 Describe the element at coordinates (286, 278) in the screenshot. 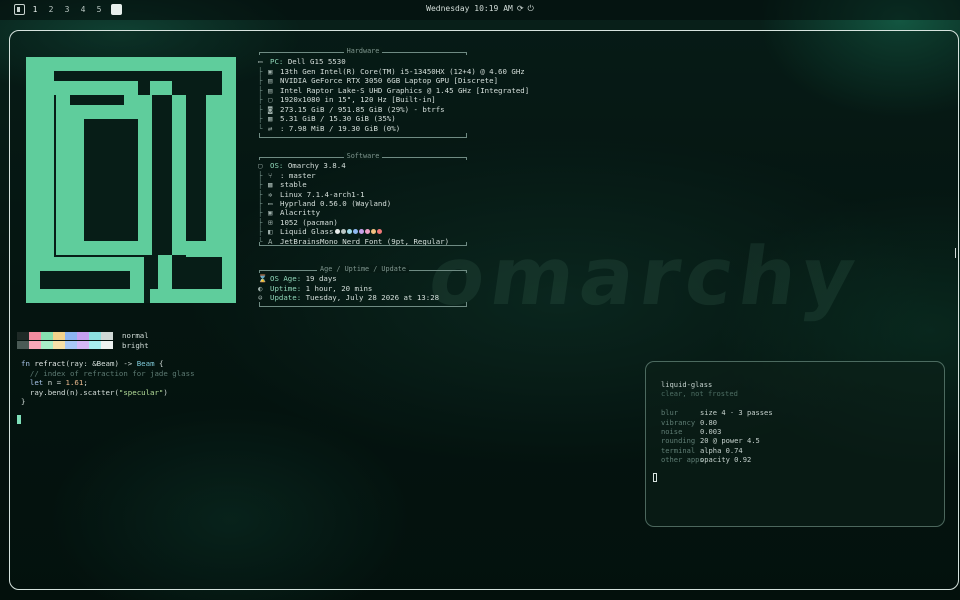

I see `age-key: OS Age:` at that location.